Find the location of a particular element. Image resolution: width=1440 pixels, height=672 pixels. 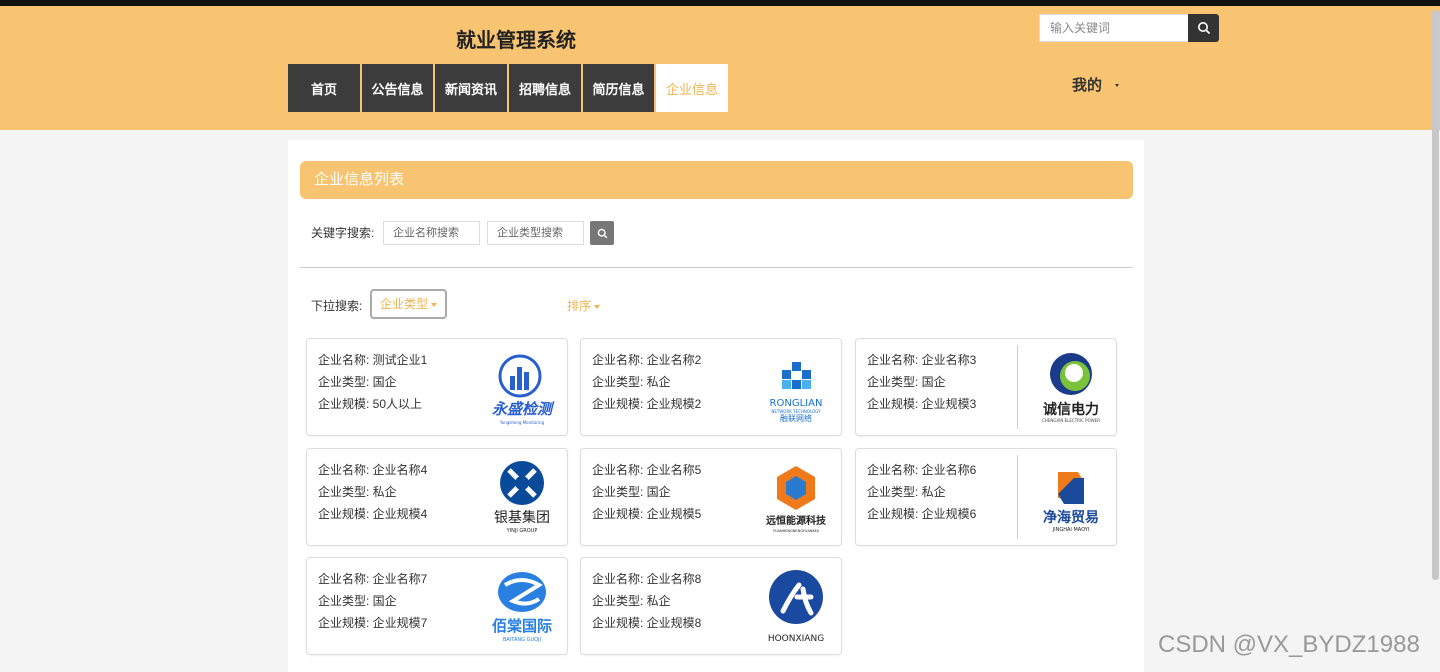

company-logo: 净海贸易 JINGHAI MAOYI is located at coordinates (1071, 498).